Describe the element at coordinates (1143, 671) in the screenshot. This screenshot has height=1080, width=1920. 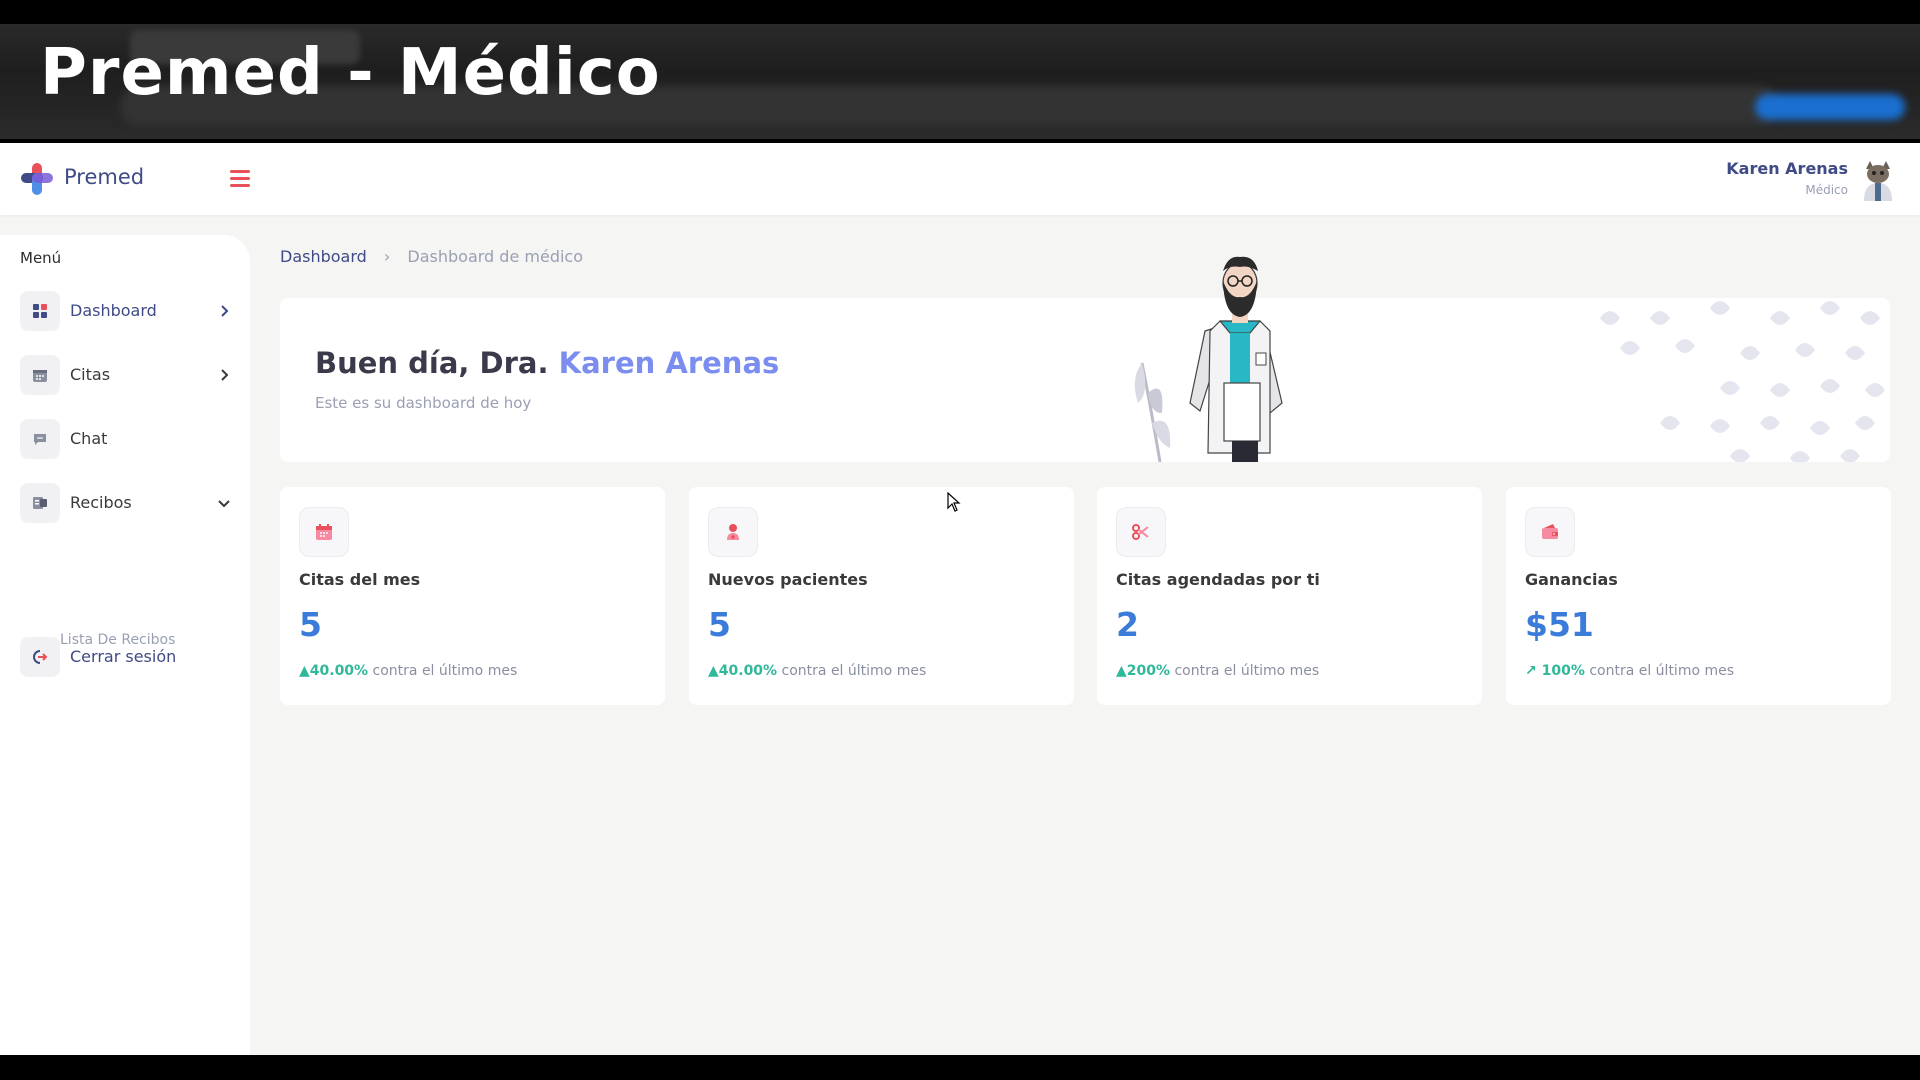
I see `stat-change: ▲200%` at that location.